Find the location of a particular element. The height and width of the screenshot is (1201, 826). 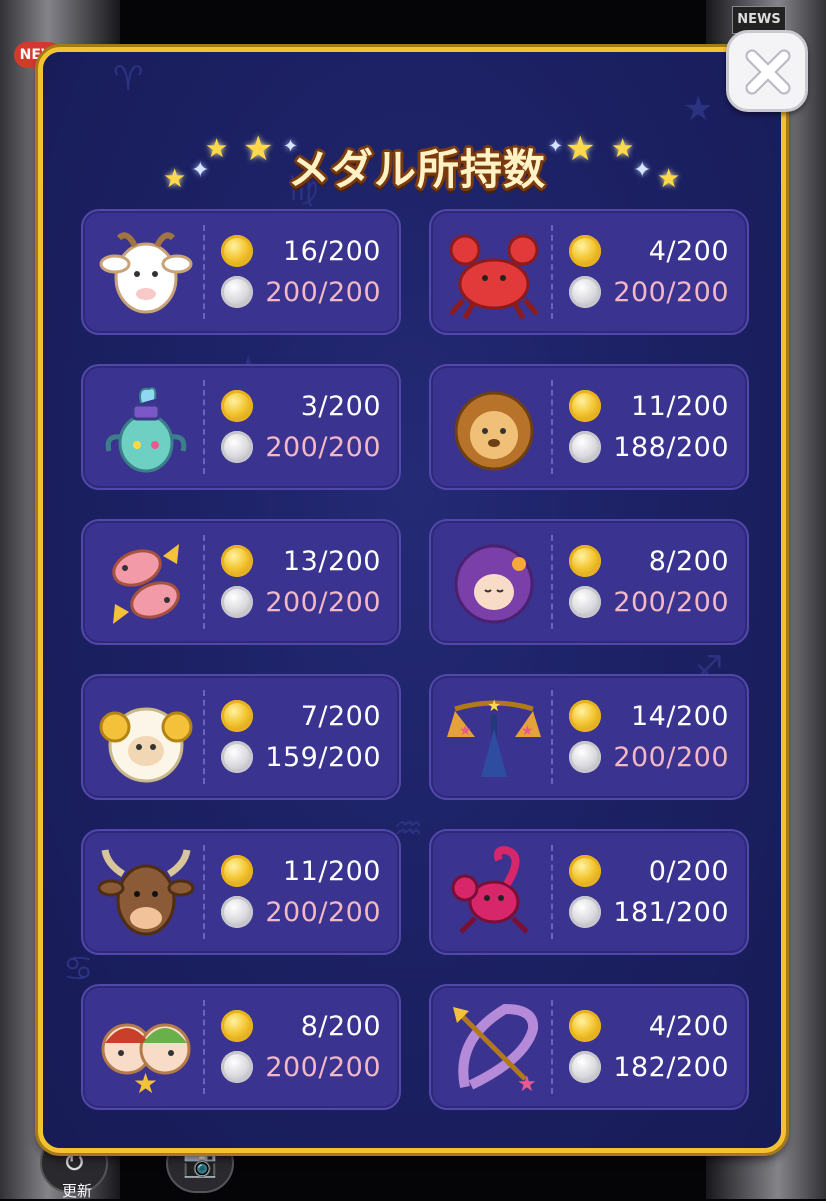

gold-medal-count: 0/200 is located at coordinates (688, 871).